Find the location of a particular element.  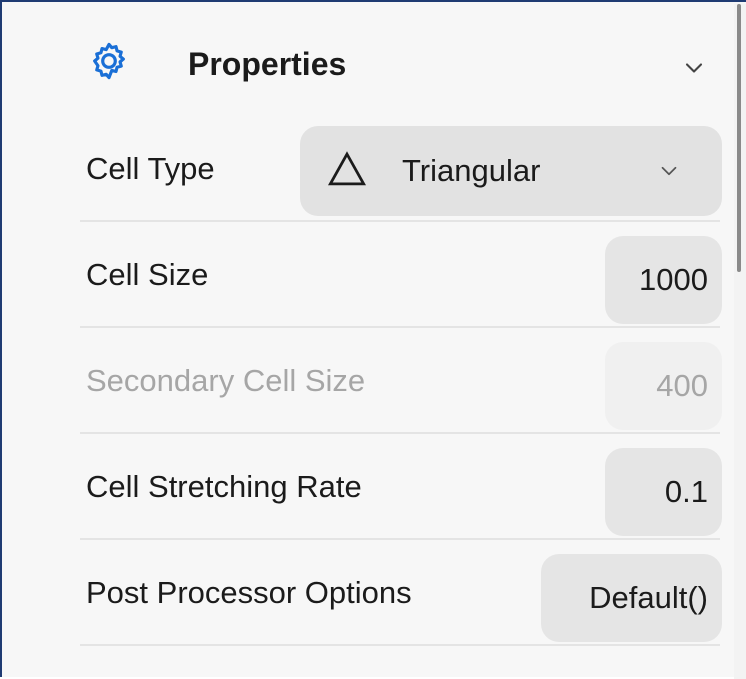

panel-title: Properties is located at coordinates (267, 64).